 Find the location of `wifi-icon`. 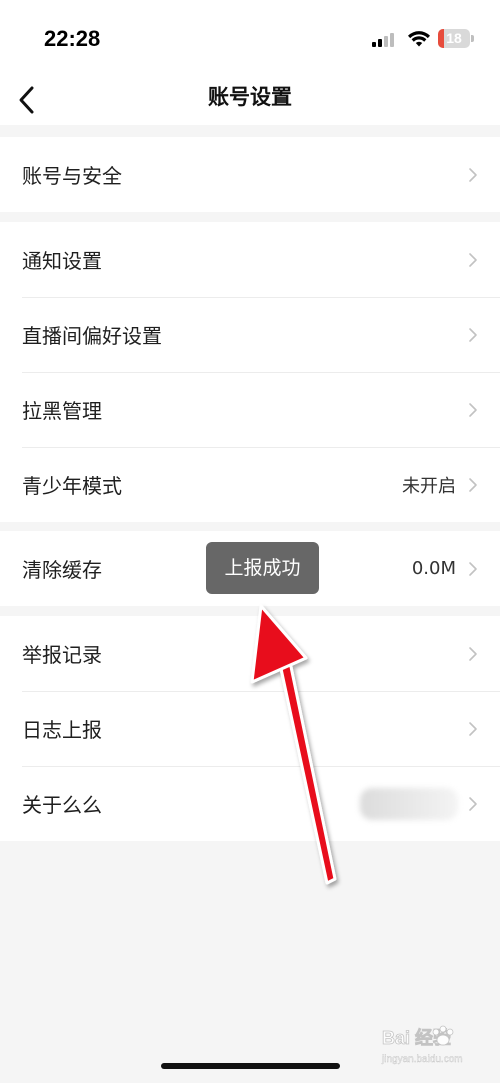

wifi-icon is located at coordinates (419, 39).